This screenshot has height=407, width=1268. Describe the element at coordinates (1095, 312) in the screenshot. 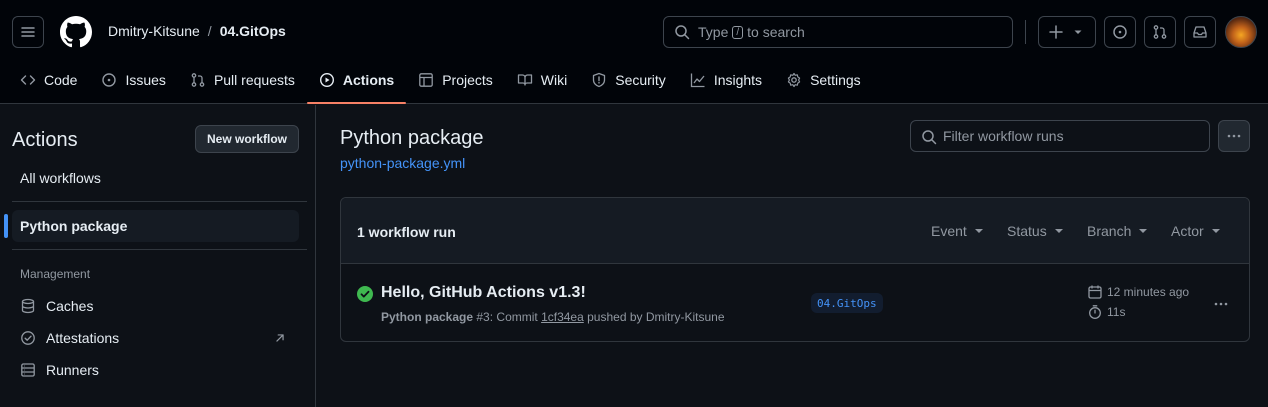

I see `stopwatch-icon` at that location.